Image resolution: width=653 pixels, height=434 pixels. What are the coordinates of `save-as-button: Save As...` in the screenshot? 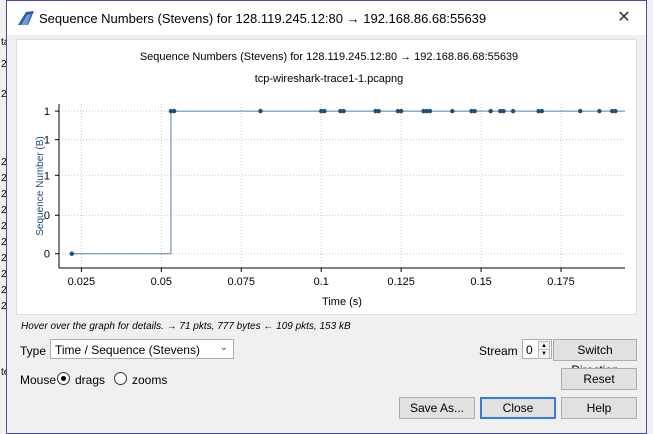 It's located at (437, 408).